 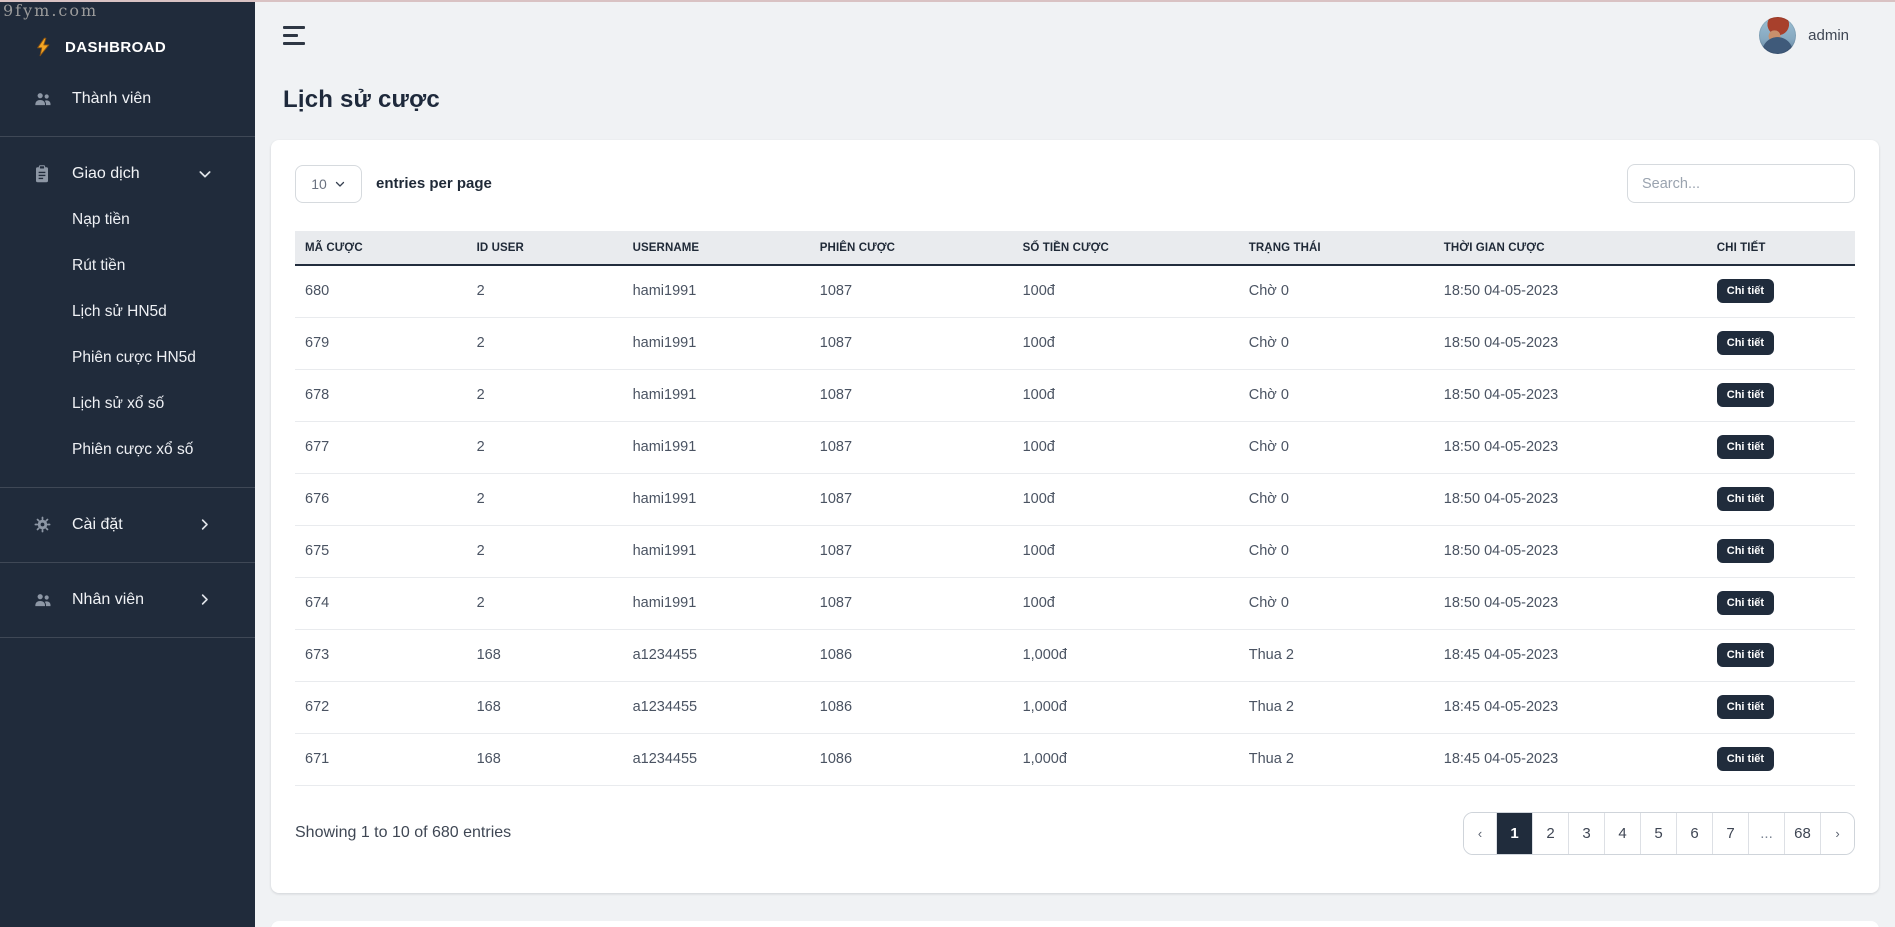 I want to click on column-header: USERNAME, so click(x=716, y=248).